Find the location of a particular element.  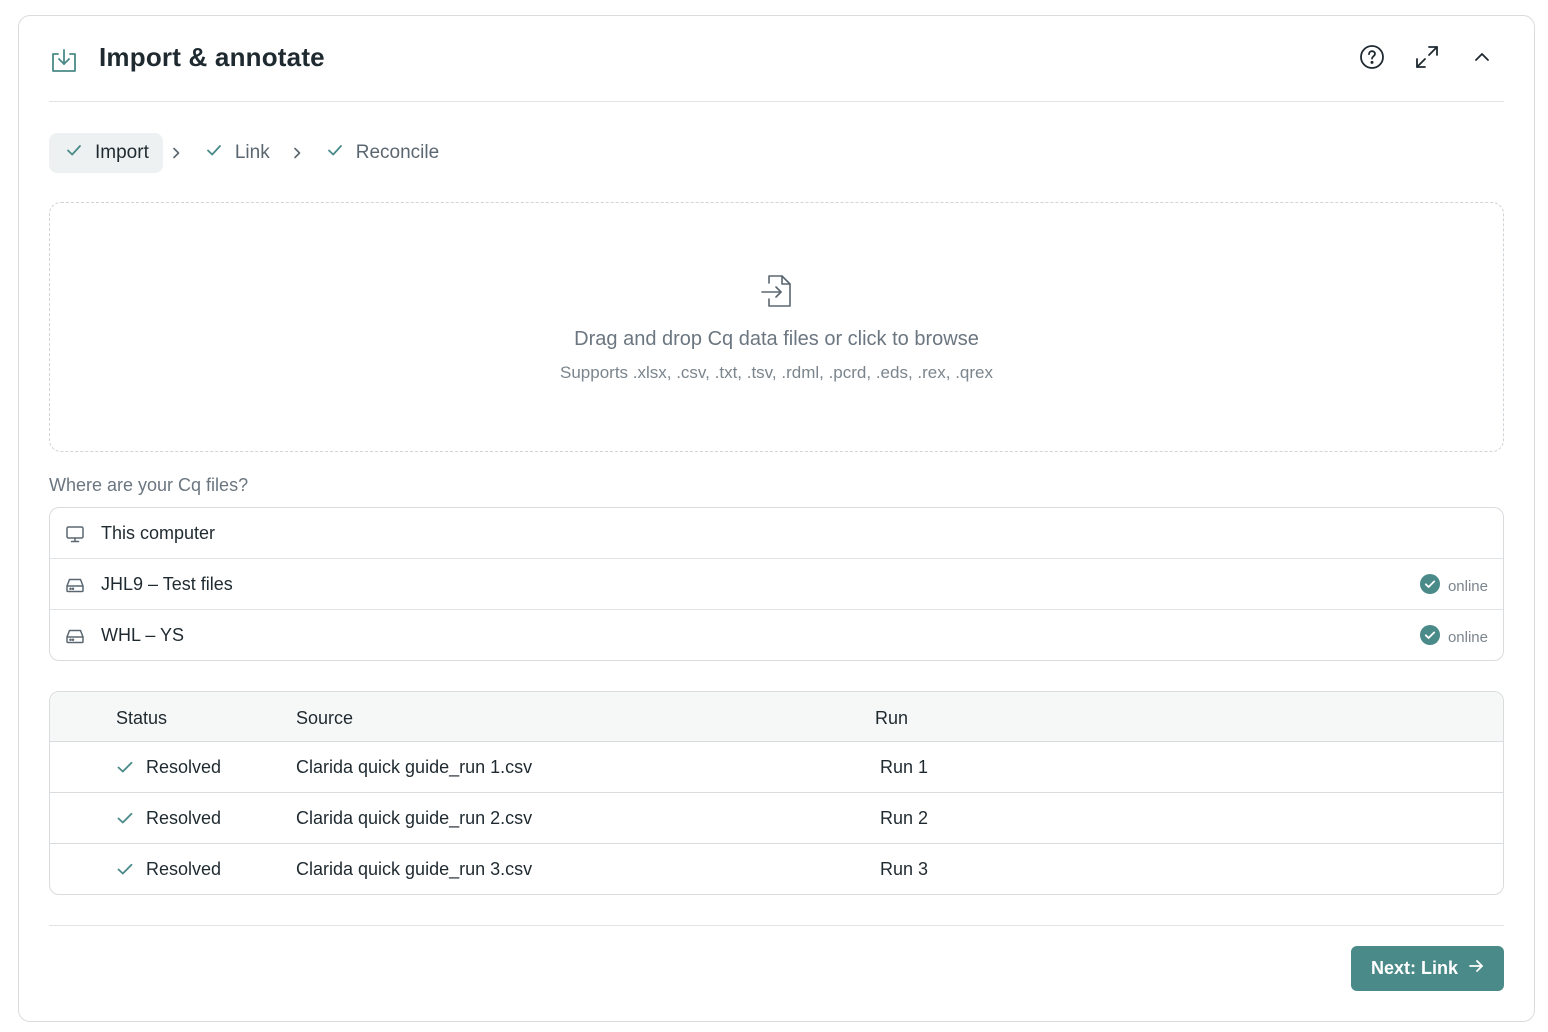

row-run: Run 1 is located at coordinates (904, 767).